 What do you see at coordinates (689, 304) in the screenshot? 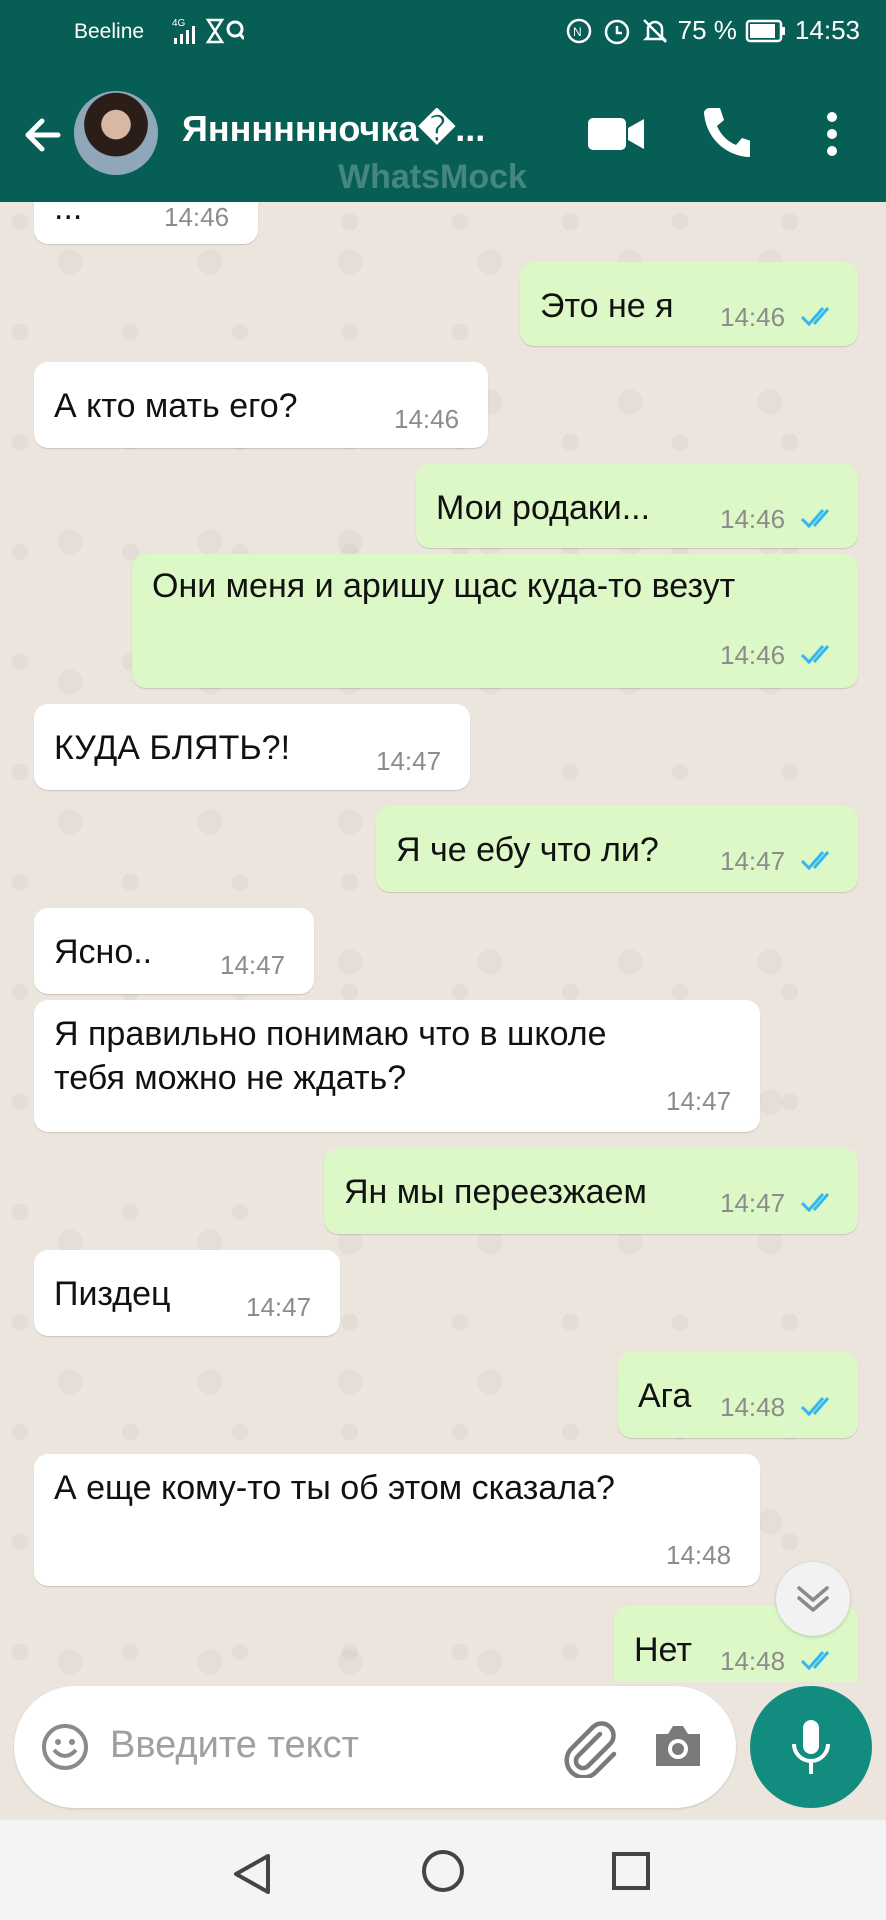
I see `message-outgoing: Это не я 14:46` at bounding box center [689, 304].